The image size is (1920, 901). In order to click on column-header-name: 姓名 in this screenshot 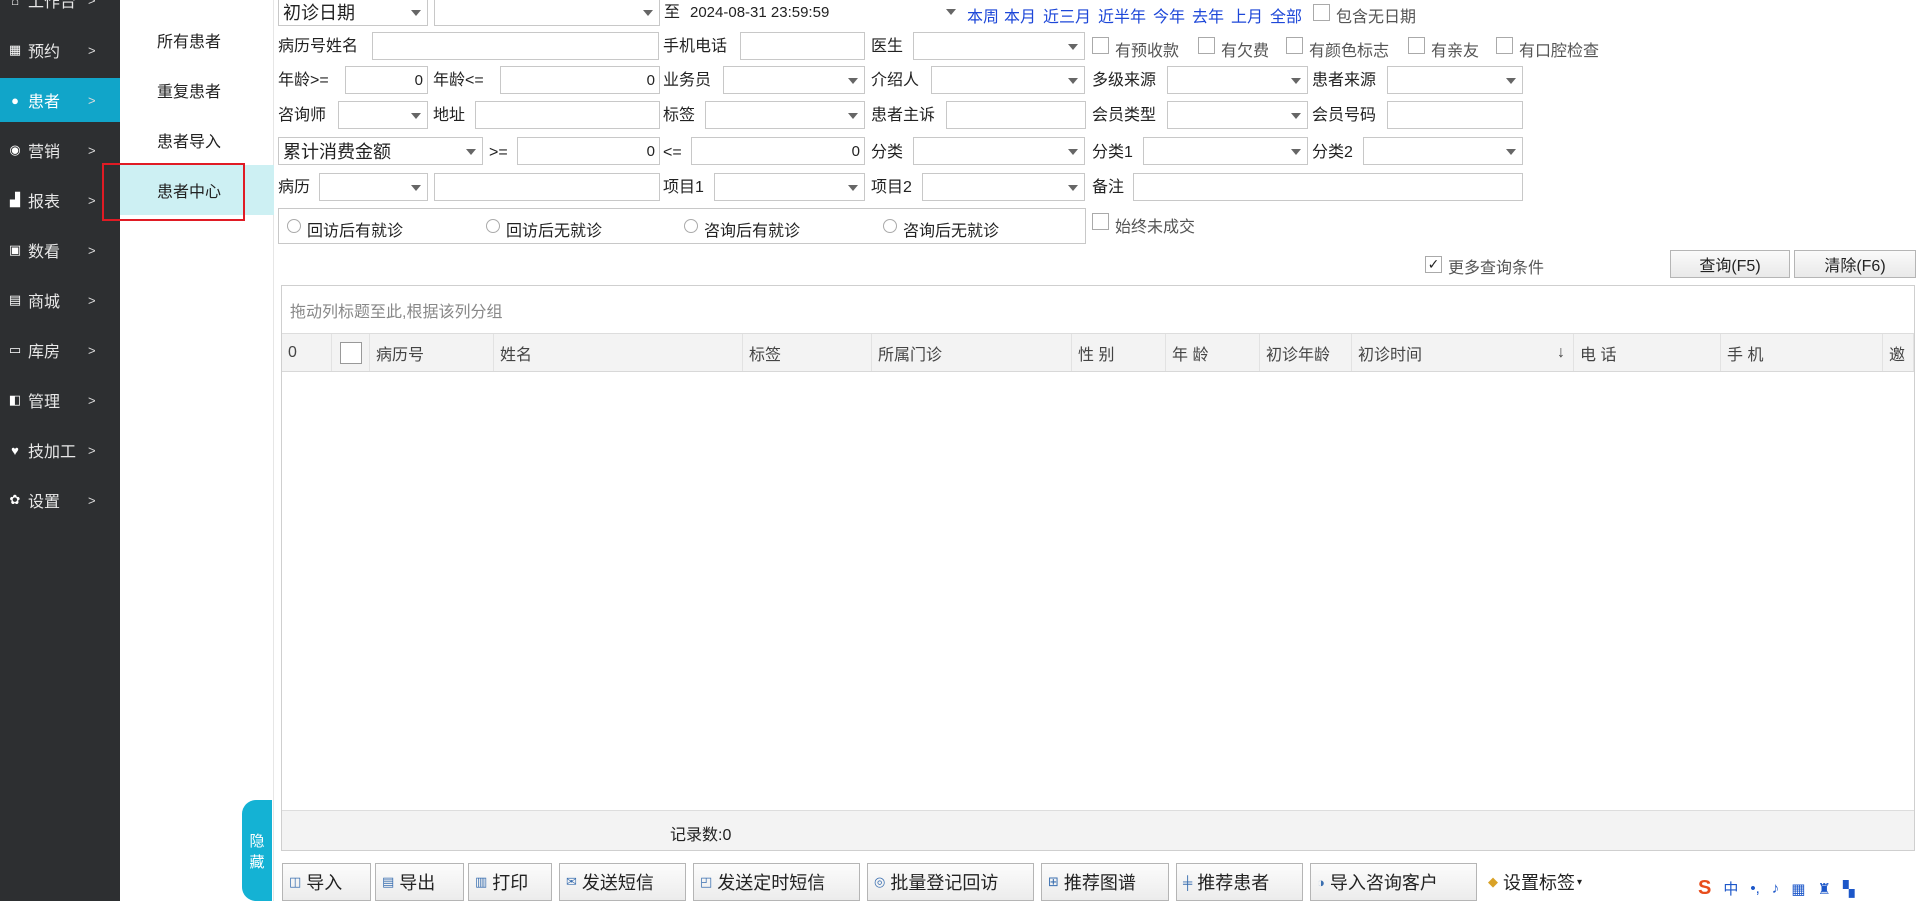, I will do `click(618, 352)`.